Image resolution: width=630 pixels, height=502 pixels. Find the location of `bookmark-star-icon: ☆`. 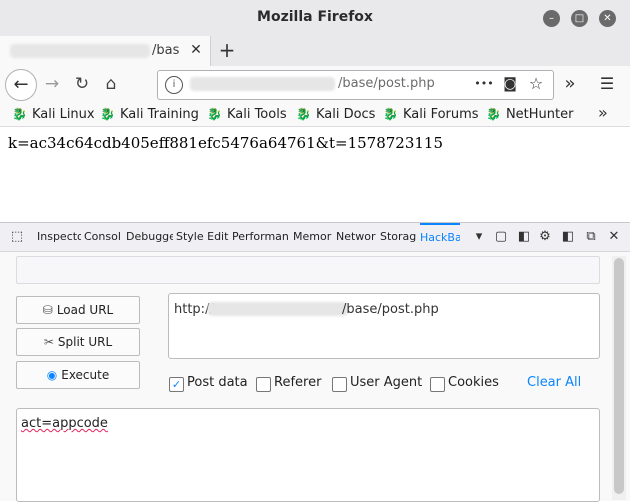

bookmark-star-icon: ☆ is located at coordinates (536, 84).